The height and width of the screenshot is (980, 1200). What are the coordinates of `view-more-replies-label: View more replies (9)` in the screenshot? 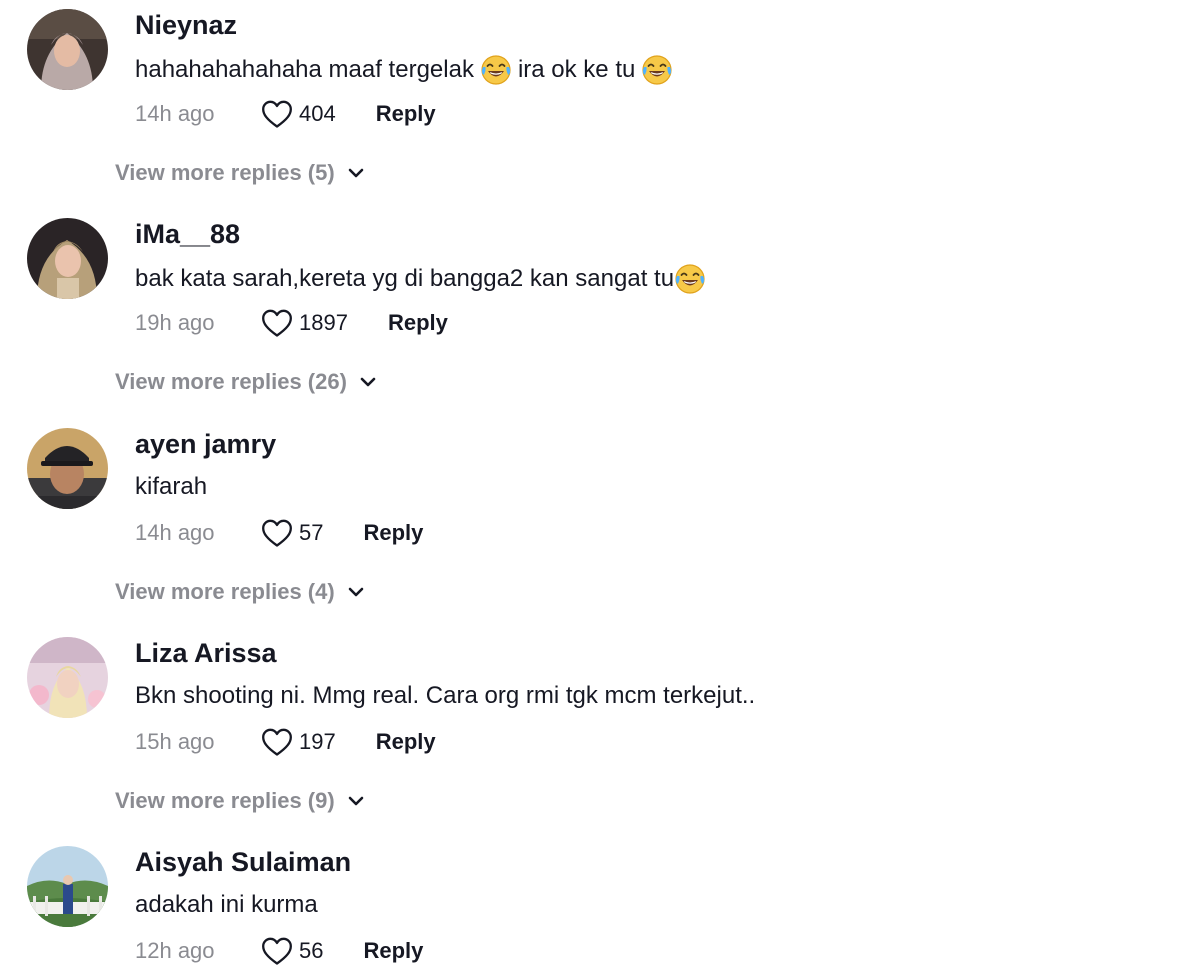 It's located at (225, 800).